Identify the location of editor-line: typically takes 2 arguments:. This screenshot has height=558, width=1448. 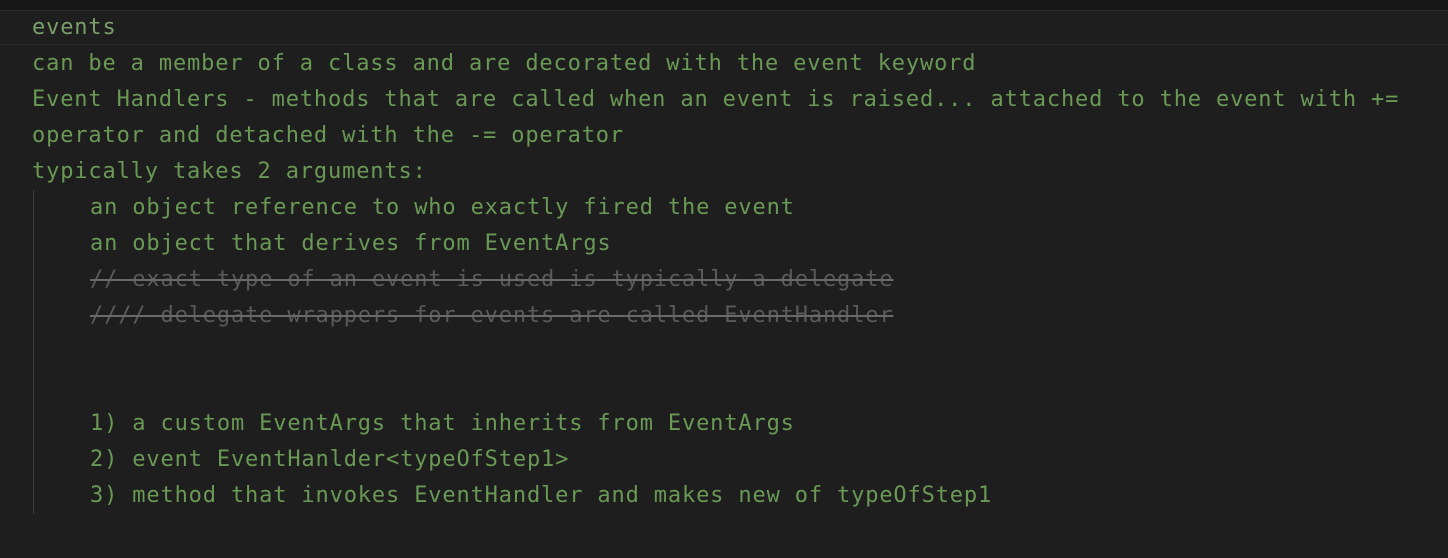
(724, 172).